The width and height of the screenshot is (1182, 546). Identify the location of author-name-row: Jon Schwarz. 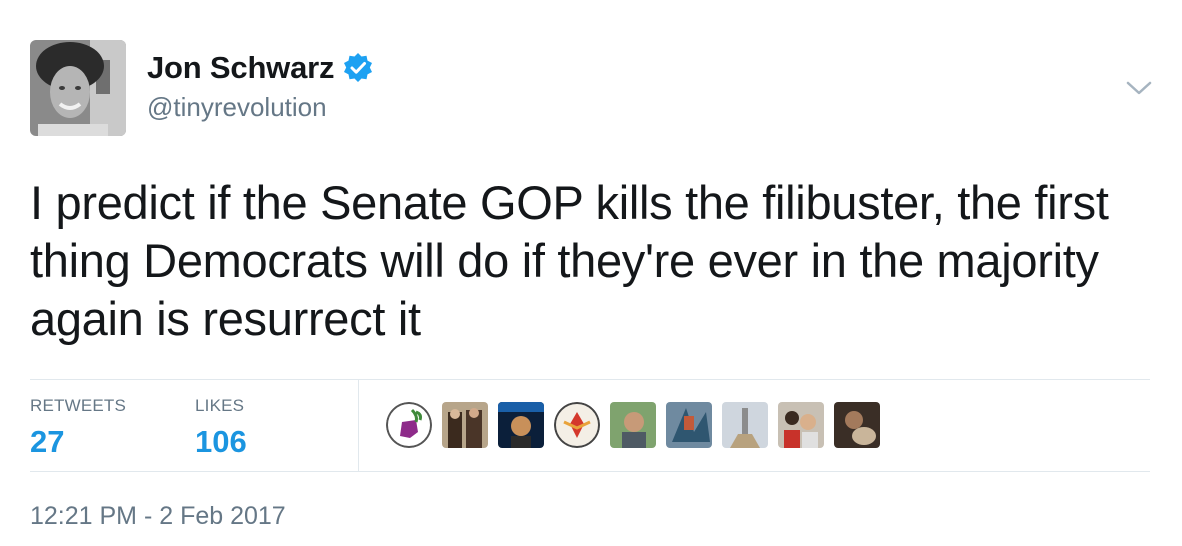
(260, 68).